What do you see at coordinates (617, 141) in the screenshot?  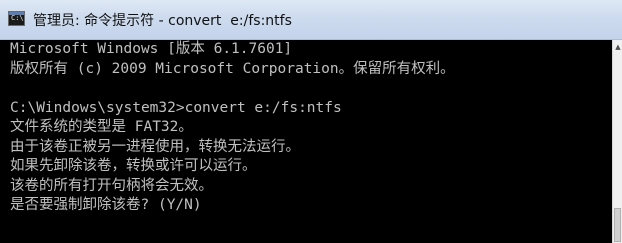 I see `vertical-scrollbar: ▲` at bounding box center [617, 141].